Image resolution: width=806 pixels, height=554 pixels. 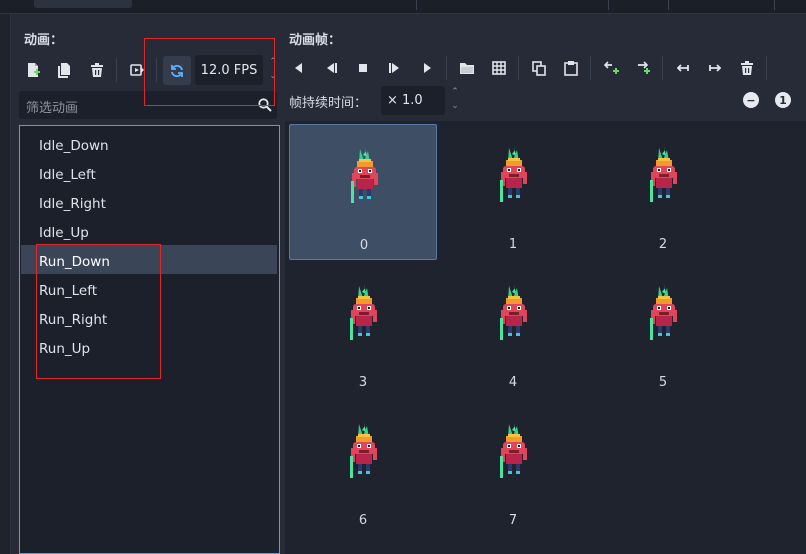 I want to click on play-backward-icon, so click(x=298, y=68).